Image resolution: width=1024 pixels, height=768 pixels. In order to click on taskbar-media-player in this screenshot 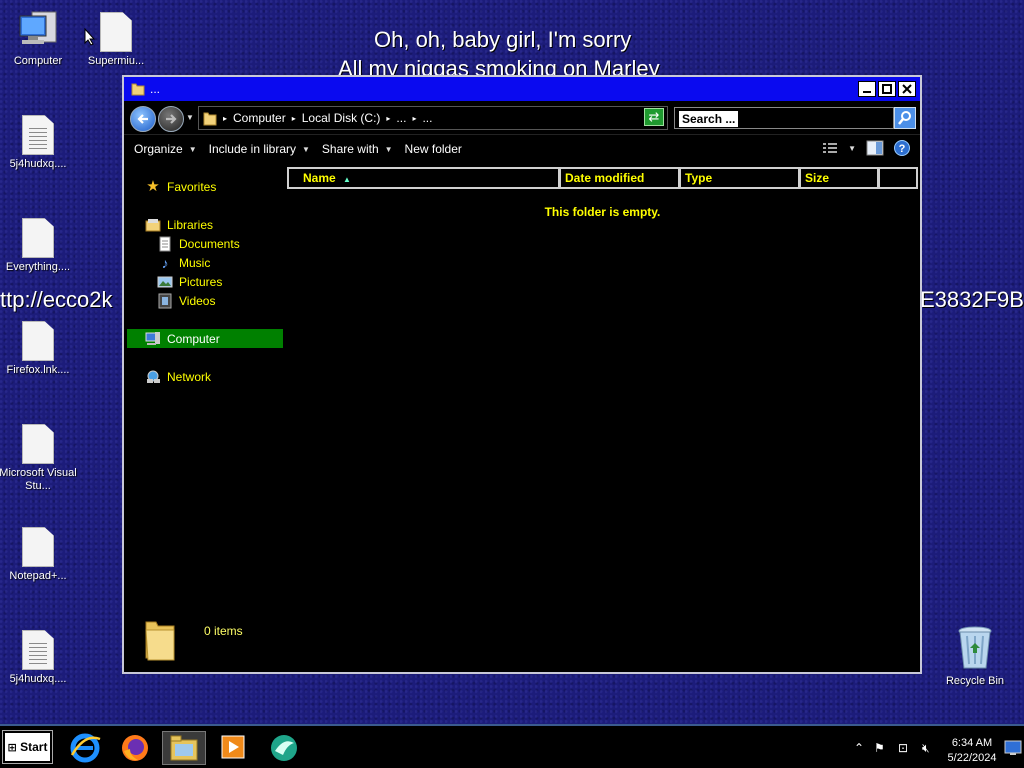, I will do `click(233, 748)`.